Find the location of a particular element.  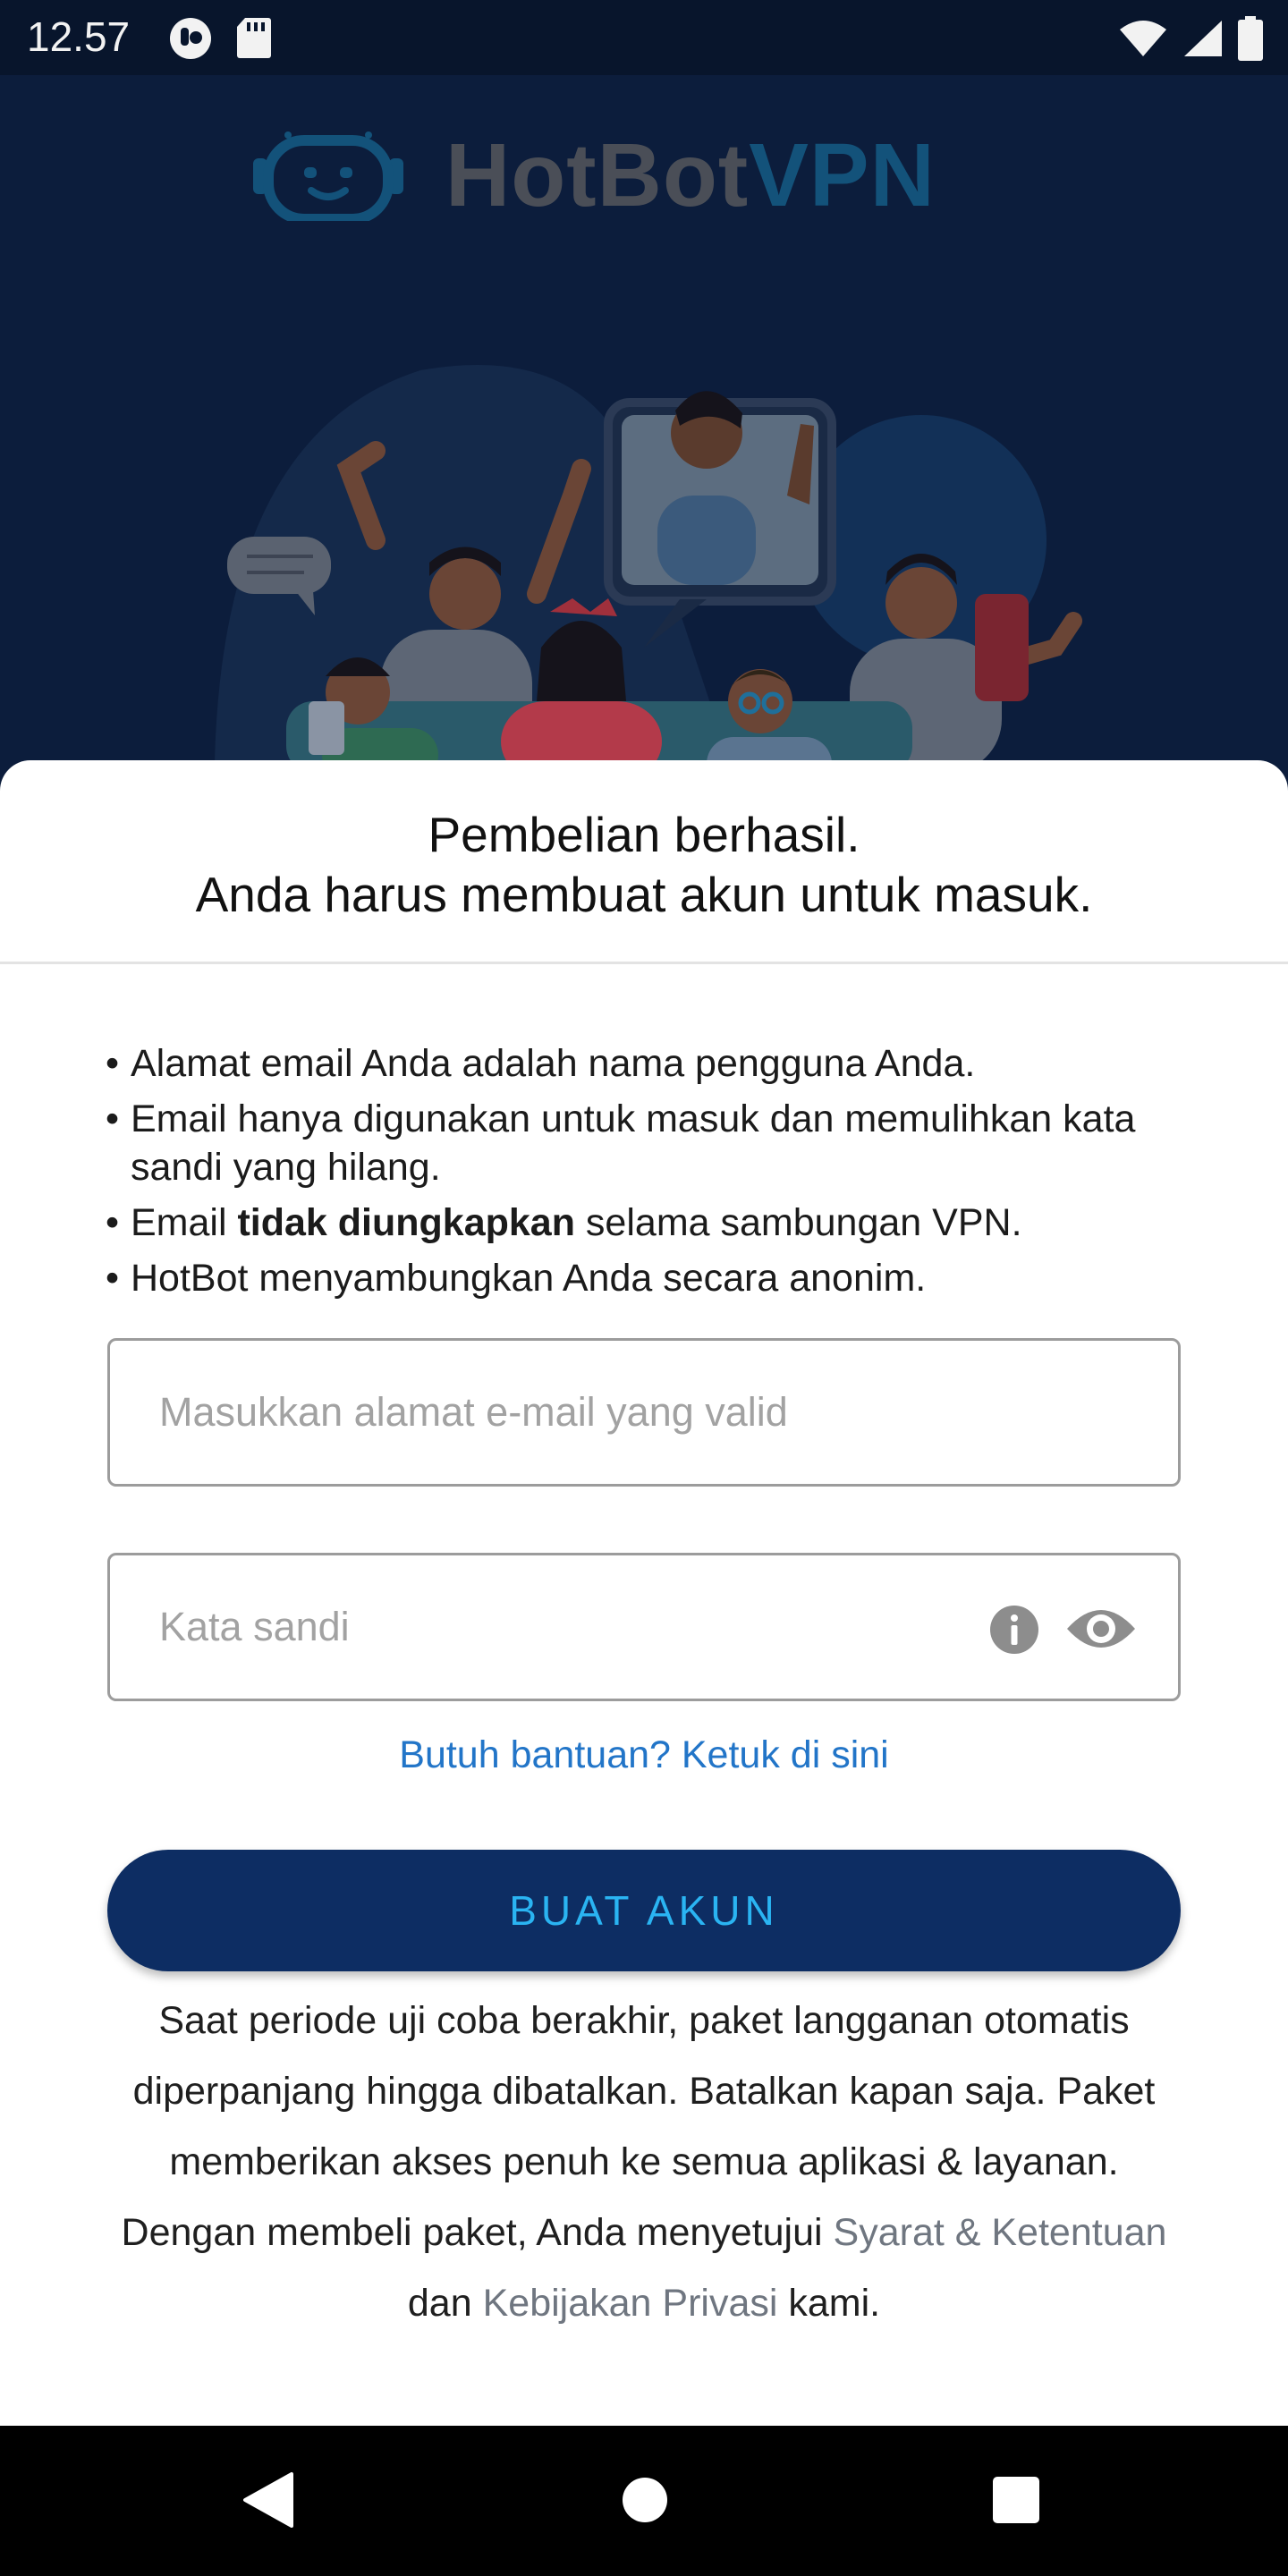

recents-icon is located at coordinates (1016, 2499).